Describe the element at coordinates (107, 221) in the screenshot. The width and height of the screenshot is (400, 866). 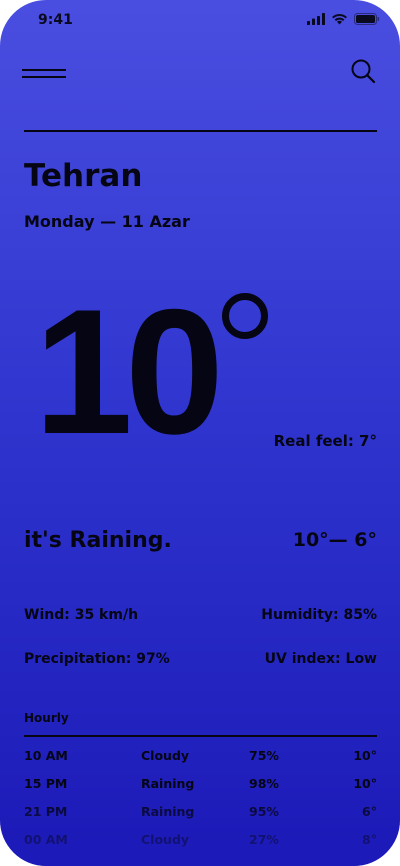
I see `date-label: Monday — 11 Azar` at that location.